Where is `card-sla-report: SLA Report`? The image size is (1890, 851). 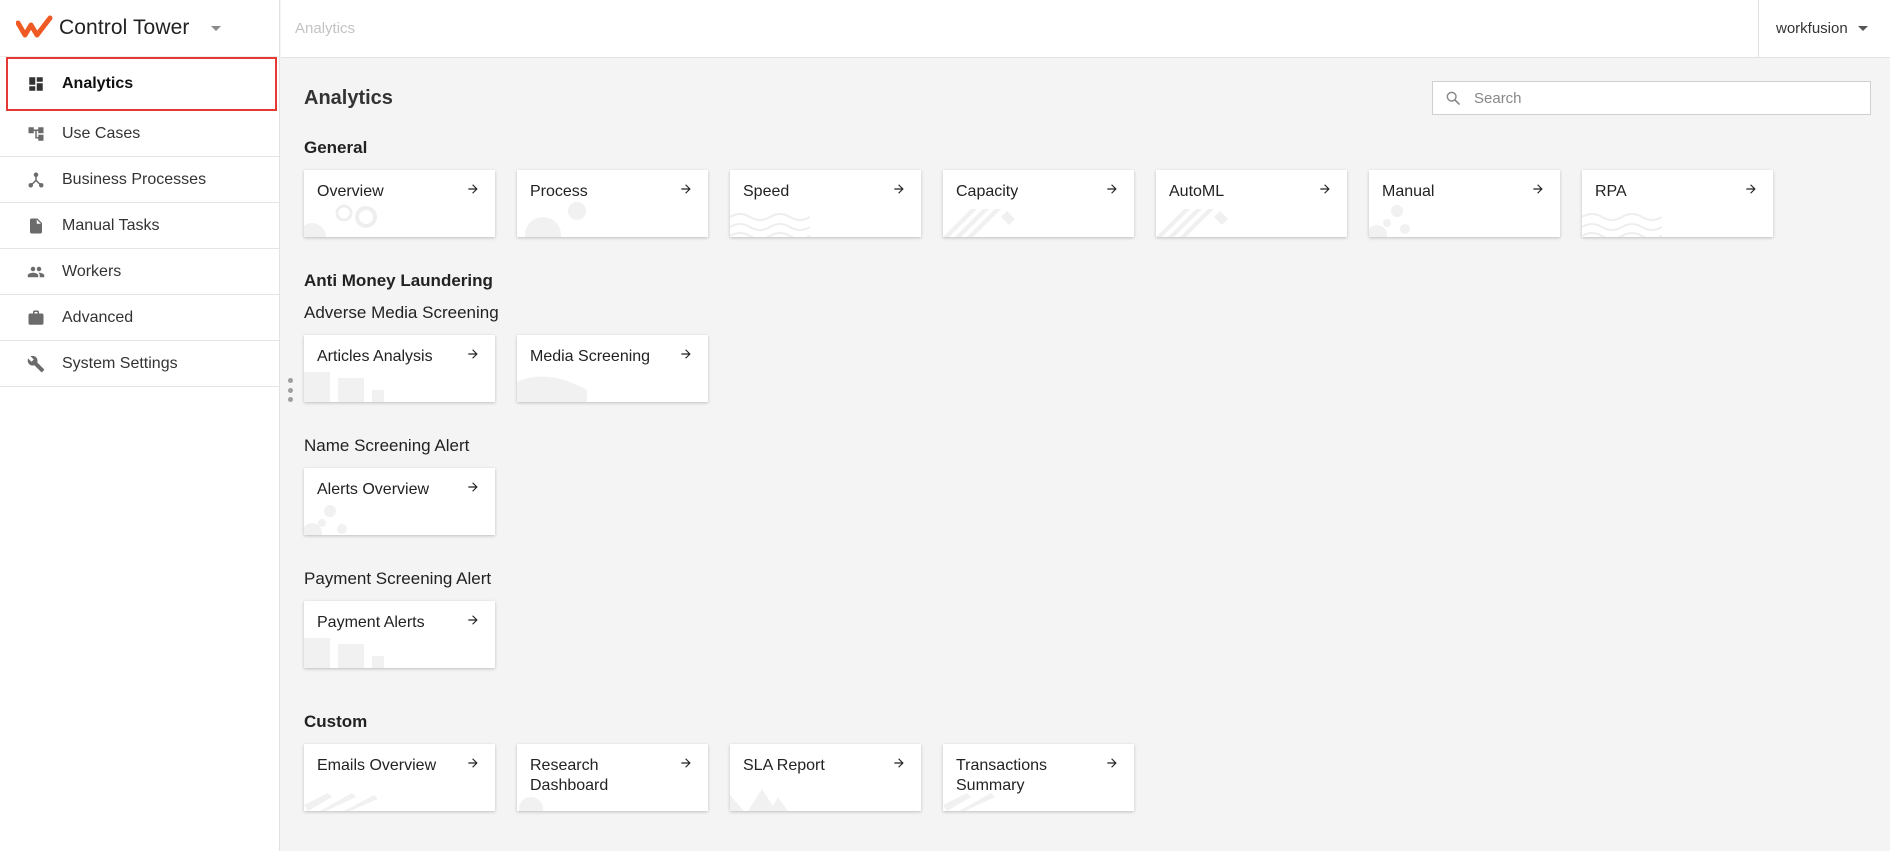
card-sla-report: SLA Report is located at coordinates (825, 777).